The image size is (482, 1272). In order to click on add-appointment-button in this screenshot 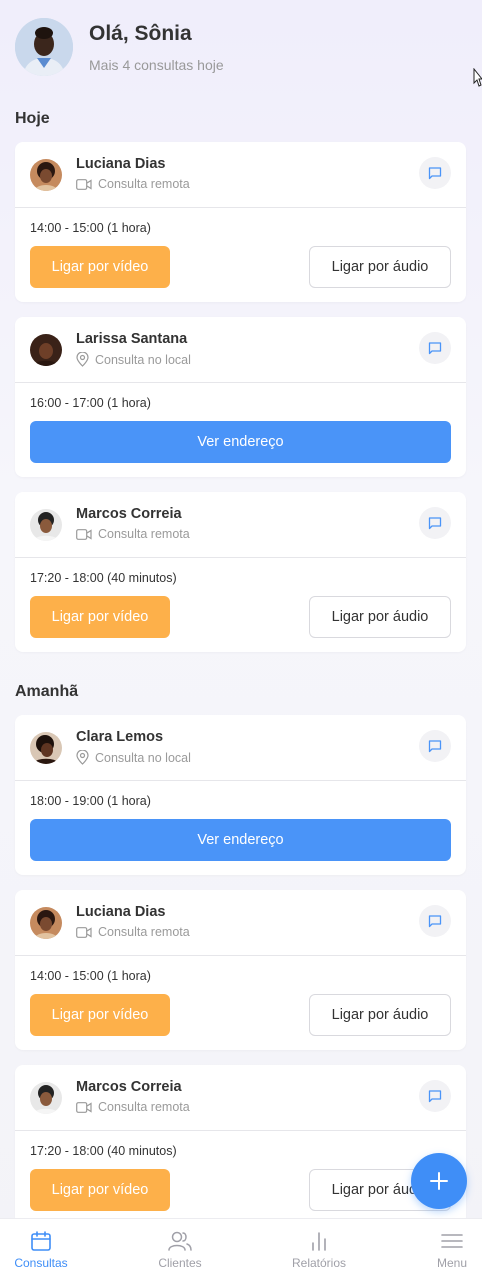, I will do `click(439, 1181)`.